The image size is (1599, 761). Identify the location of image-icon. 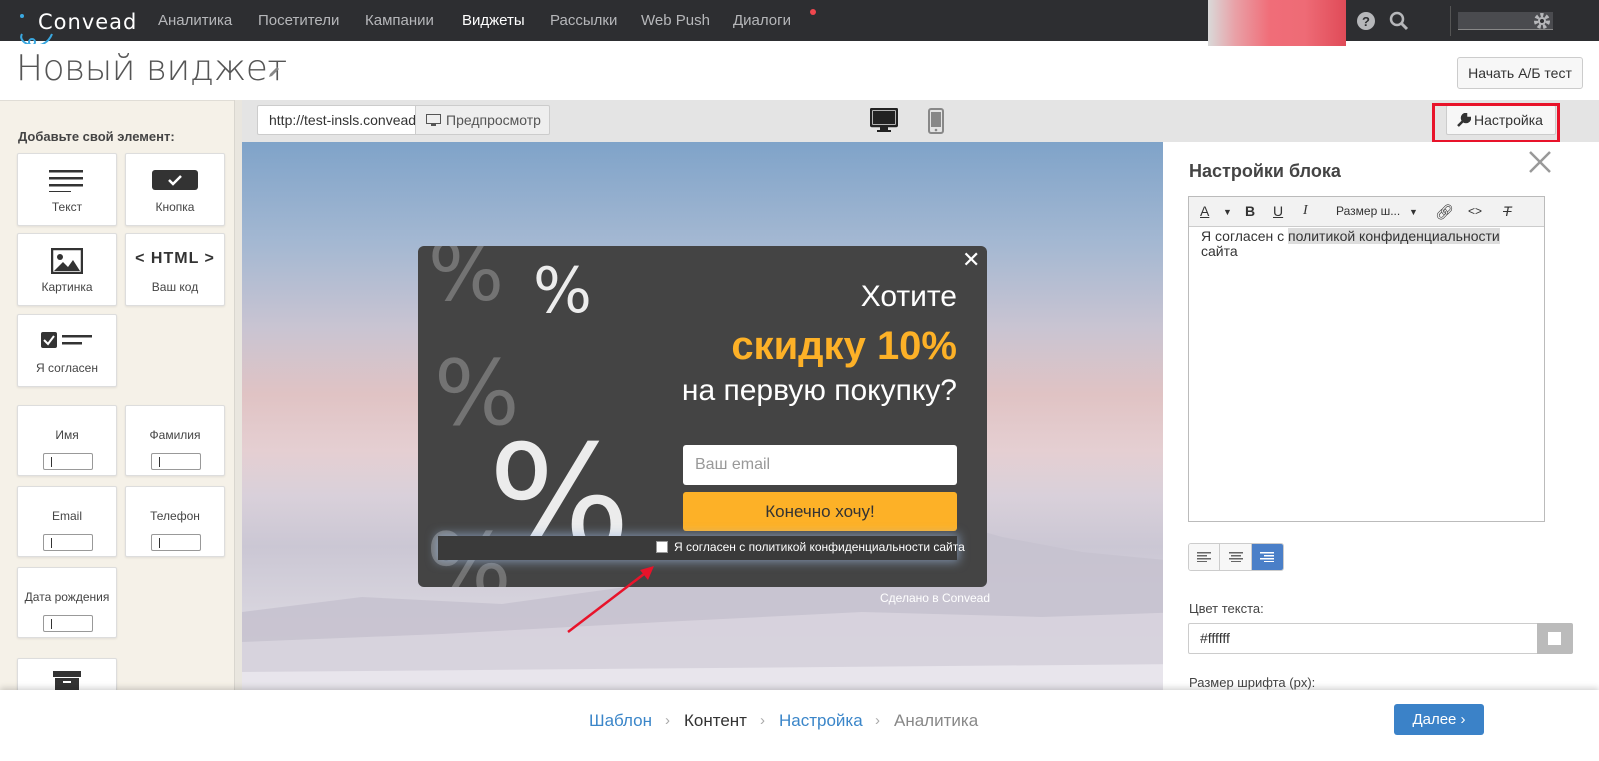
(67, 261).